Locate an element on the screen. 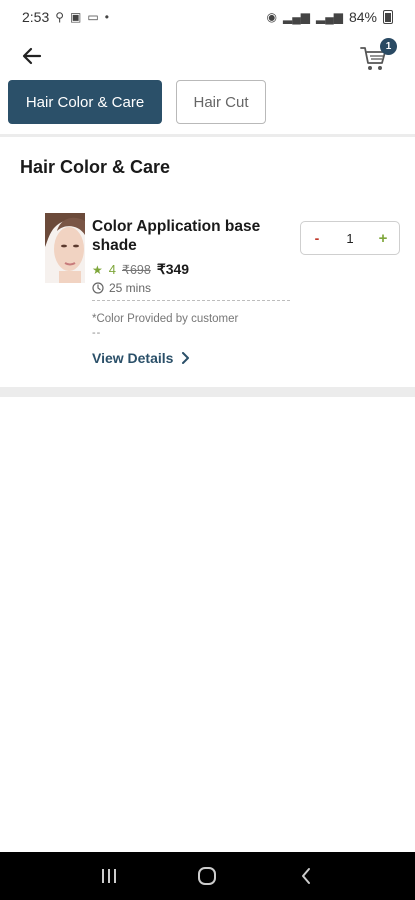 The width and height of the screenshot is (415, 900). battery-icon is located at coordinates (388, 17).